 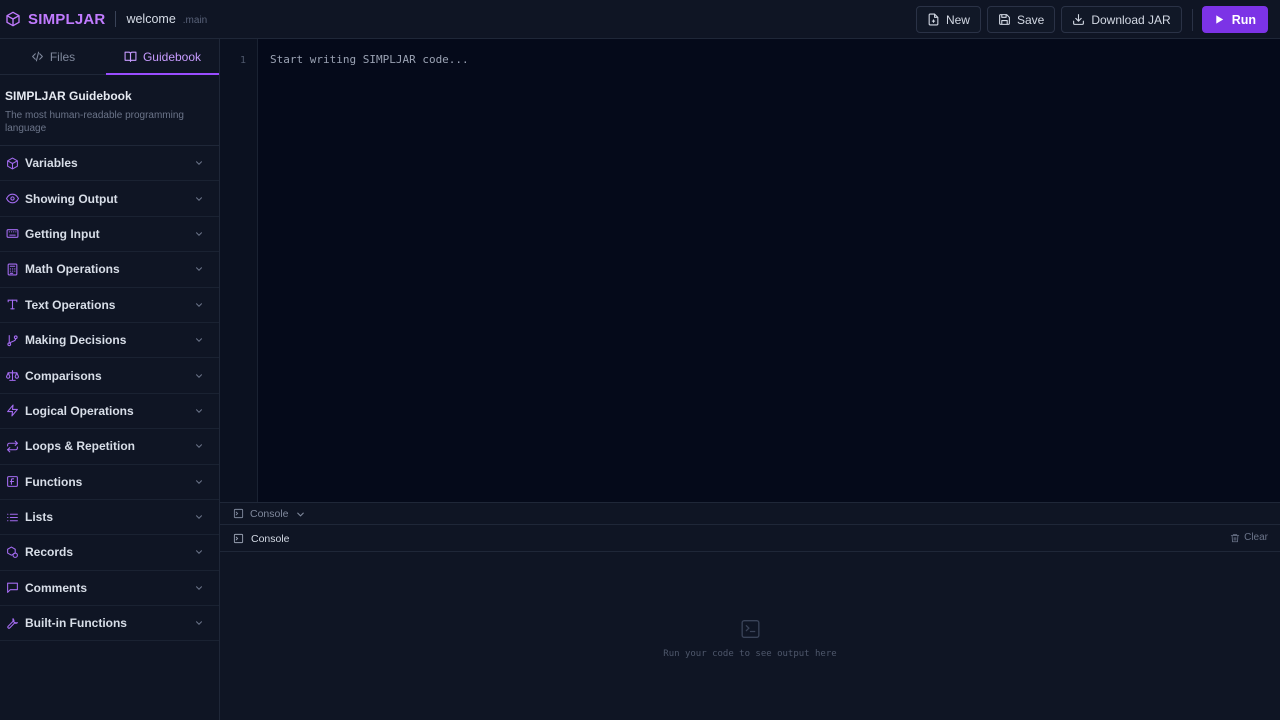 What do you see at coordinates (1131, 19) in the screenshot?
I see `download-jar-label: Download JAR` at bounding box center [1131, 19].